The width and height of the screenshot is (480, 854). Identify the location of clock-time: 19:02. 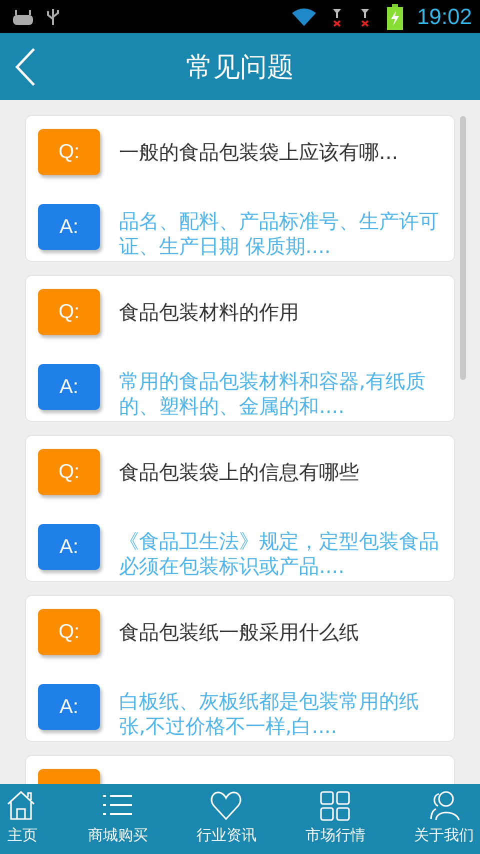
(444, 17).